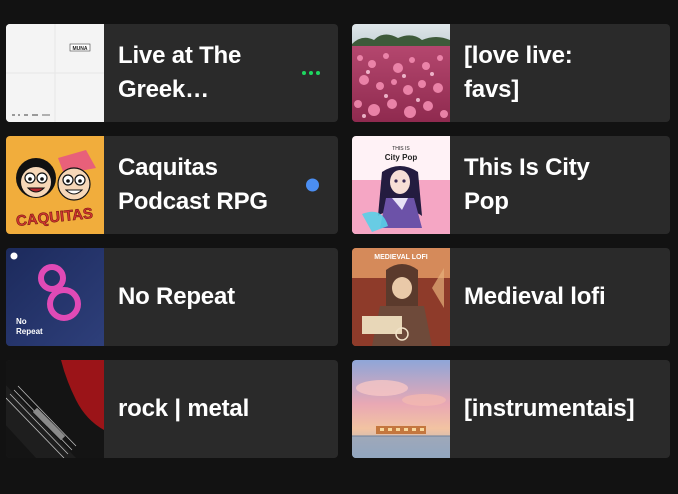  I want to click on caquitas-cartoon-cover: CAQUITAS, so click(55, 185).